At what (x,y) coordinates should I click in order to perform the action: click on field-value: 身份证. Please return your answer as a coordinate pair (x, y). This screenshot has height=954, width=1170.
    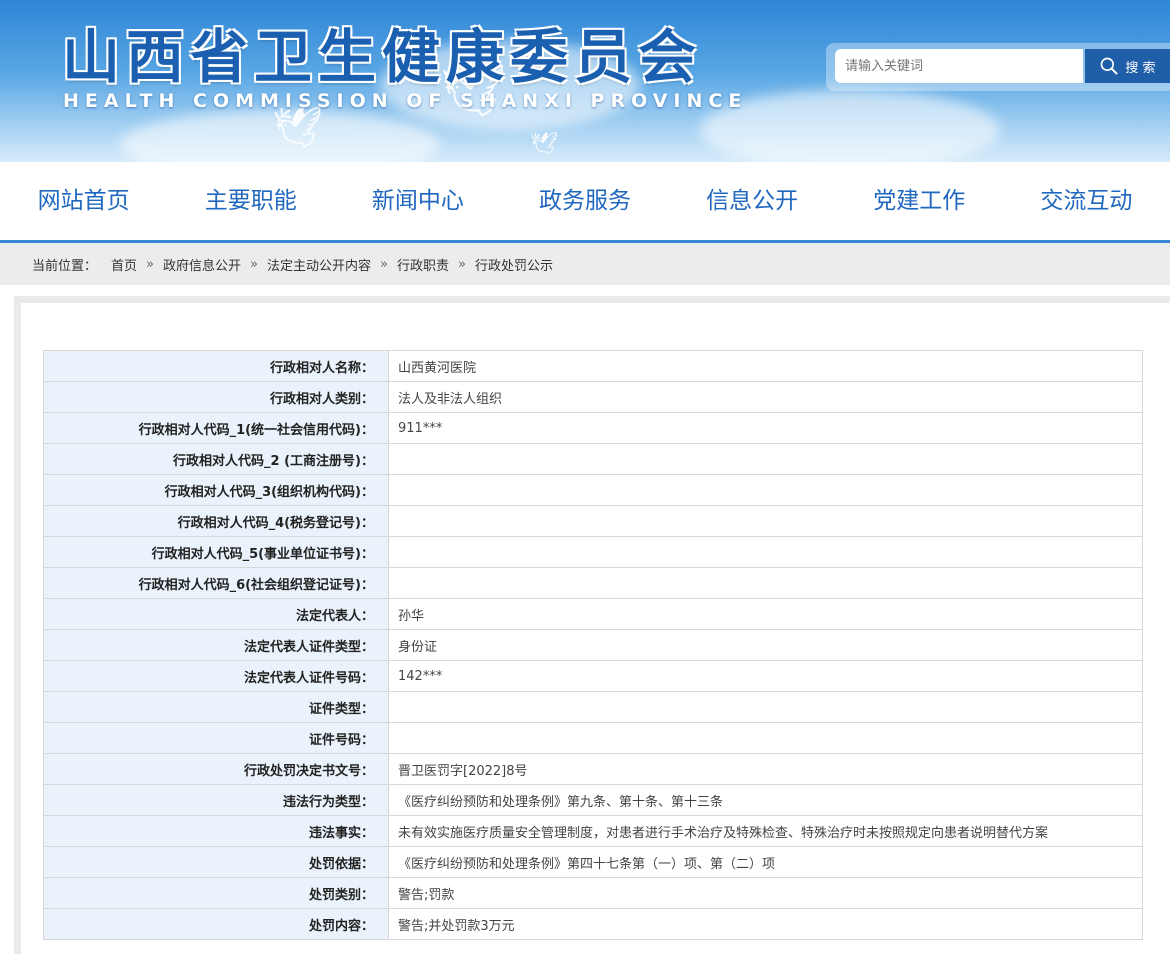
    Looking at the image, I should click on (765, 645).